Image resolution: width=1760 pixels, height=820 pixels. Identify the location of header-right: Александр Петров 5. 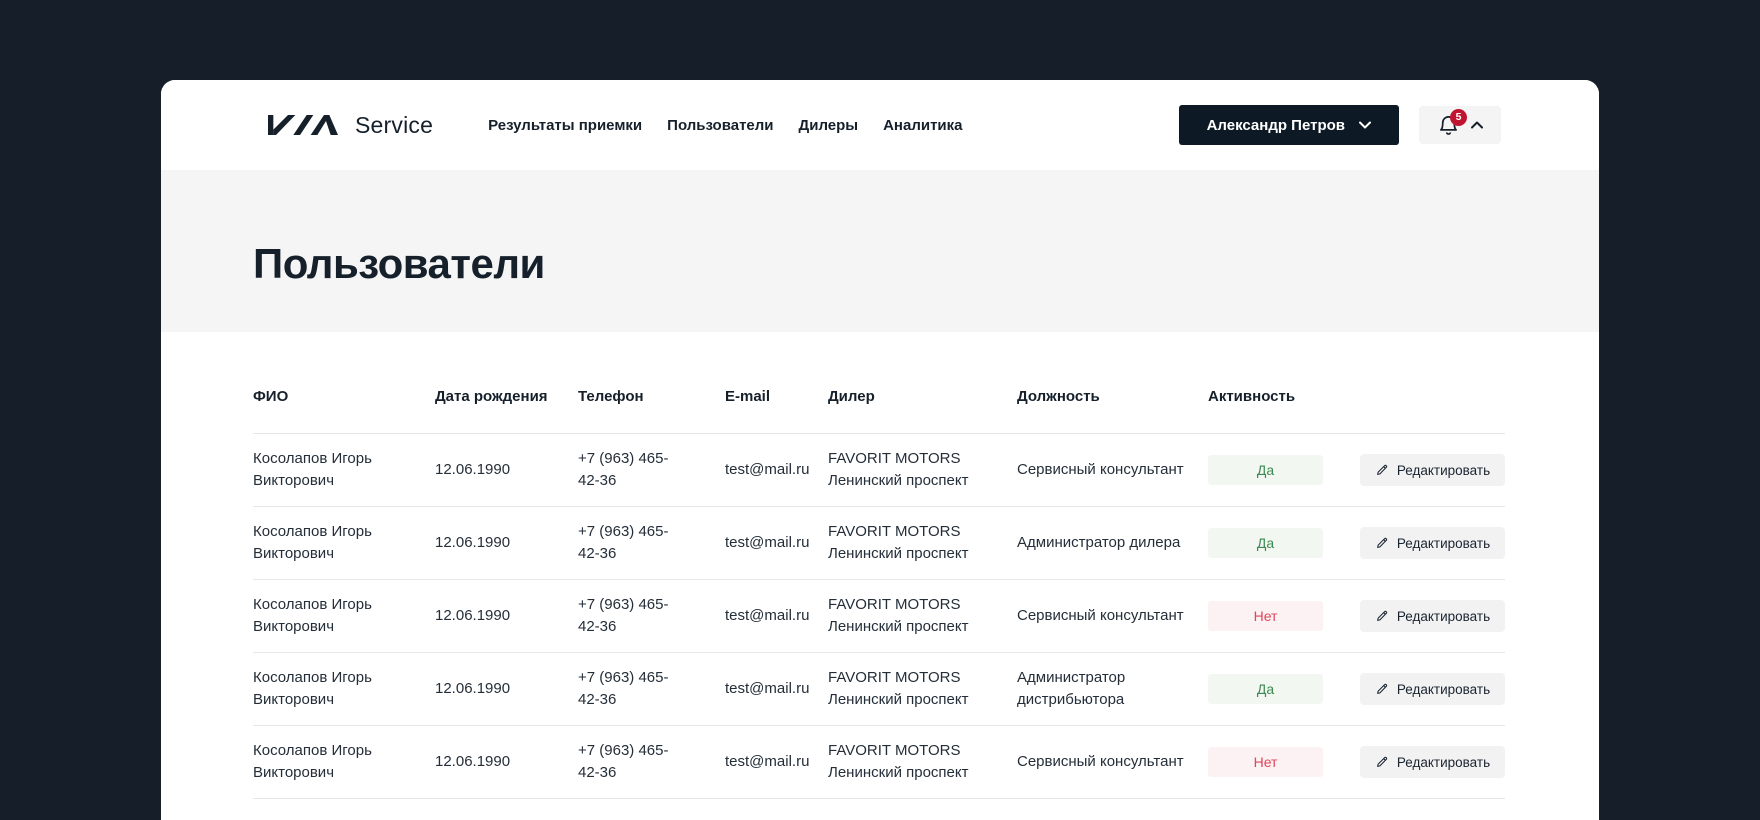
(1339, 125).